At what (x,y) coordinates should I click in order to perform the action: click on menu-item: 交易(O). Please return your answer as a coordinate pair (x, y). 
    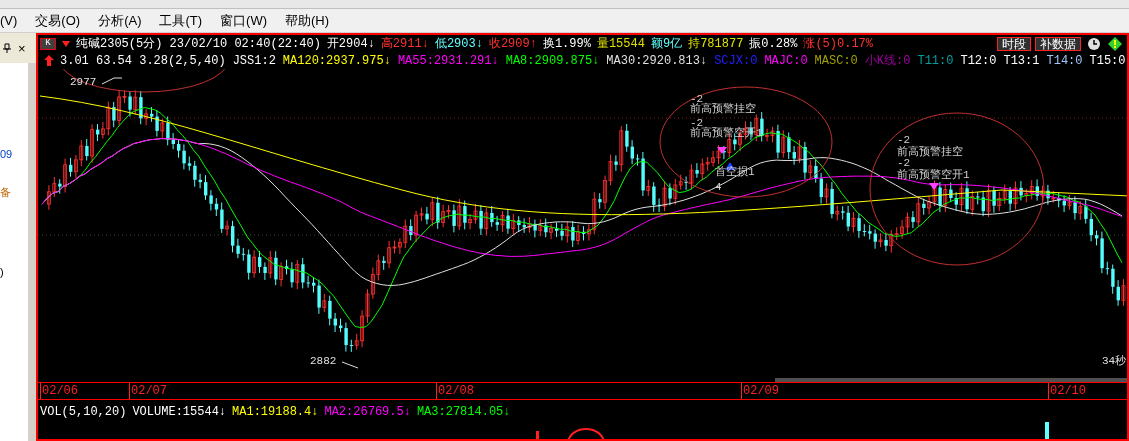
    Looking at the image, I should click on (58, 20).